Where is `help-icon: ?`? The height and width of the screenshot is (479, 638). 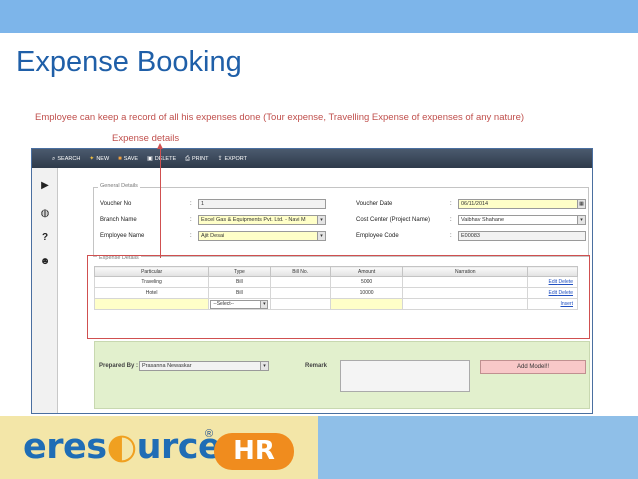 help-icon: ? is located at coordinates (45, 238).